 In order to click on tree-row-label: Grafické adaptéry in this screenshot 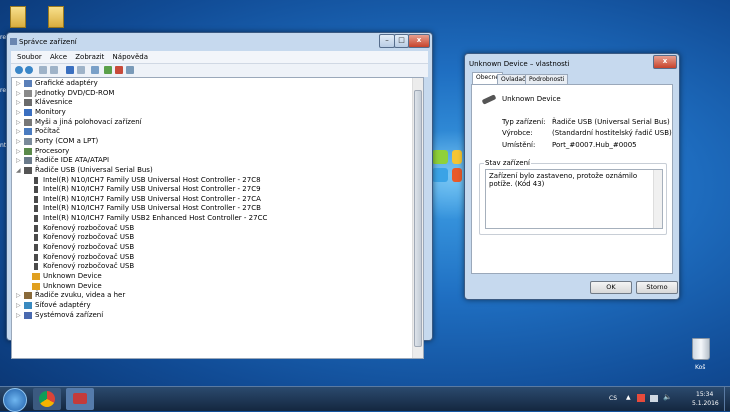, I will do `click(66, 83)`.